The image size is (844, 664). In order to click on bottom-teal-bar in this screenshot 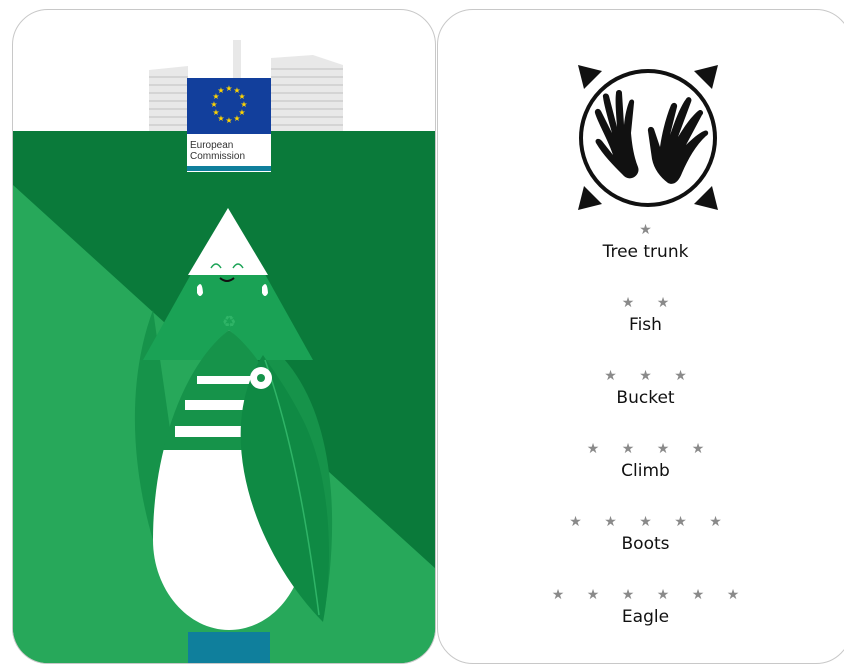, I will do `click(229, 647)`.